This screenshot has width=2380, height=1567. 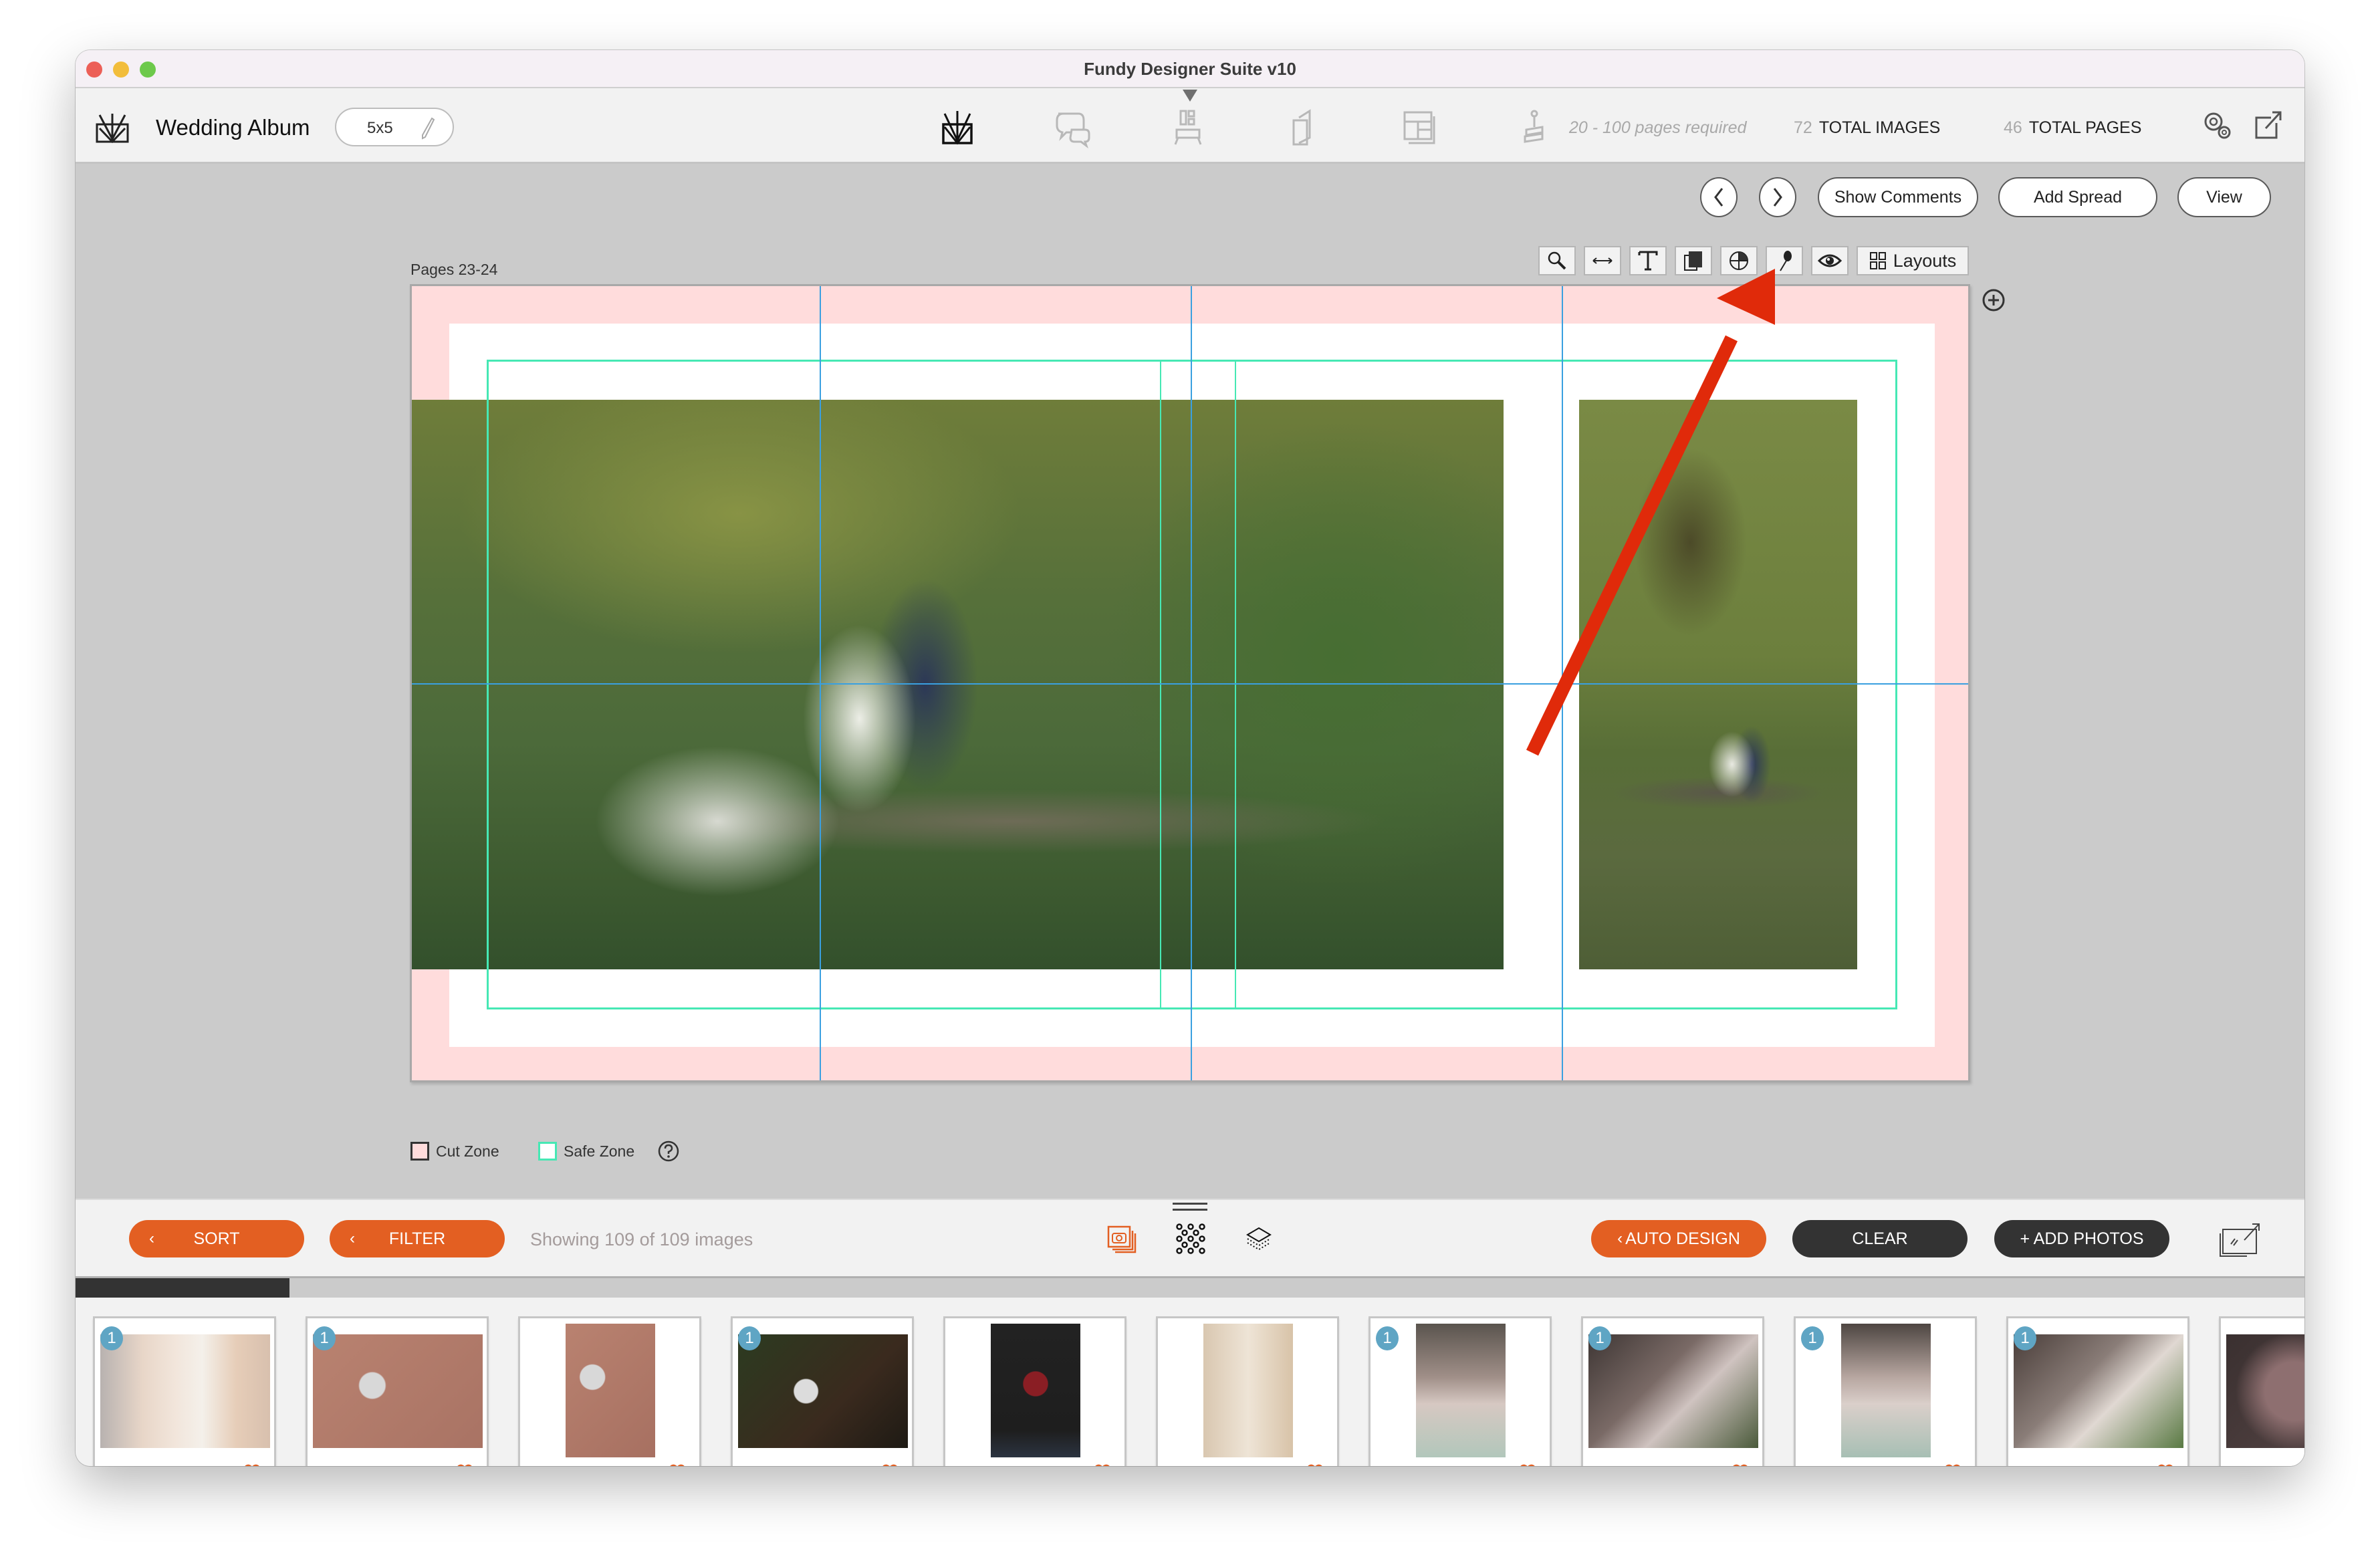 What do you see at coordinates (216, 1238) in the screenshot?
I see `sort-button: ‹ SORT` at bounding box center [216, 1238].